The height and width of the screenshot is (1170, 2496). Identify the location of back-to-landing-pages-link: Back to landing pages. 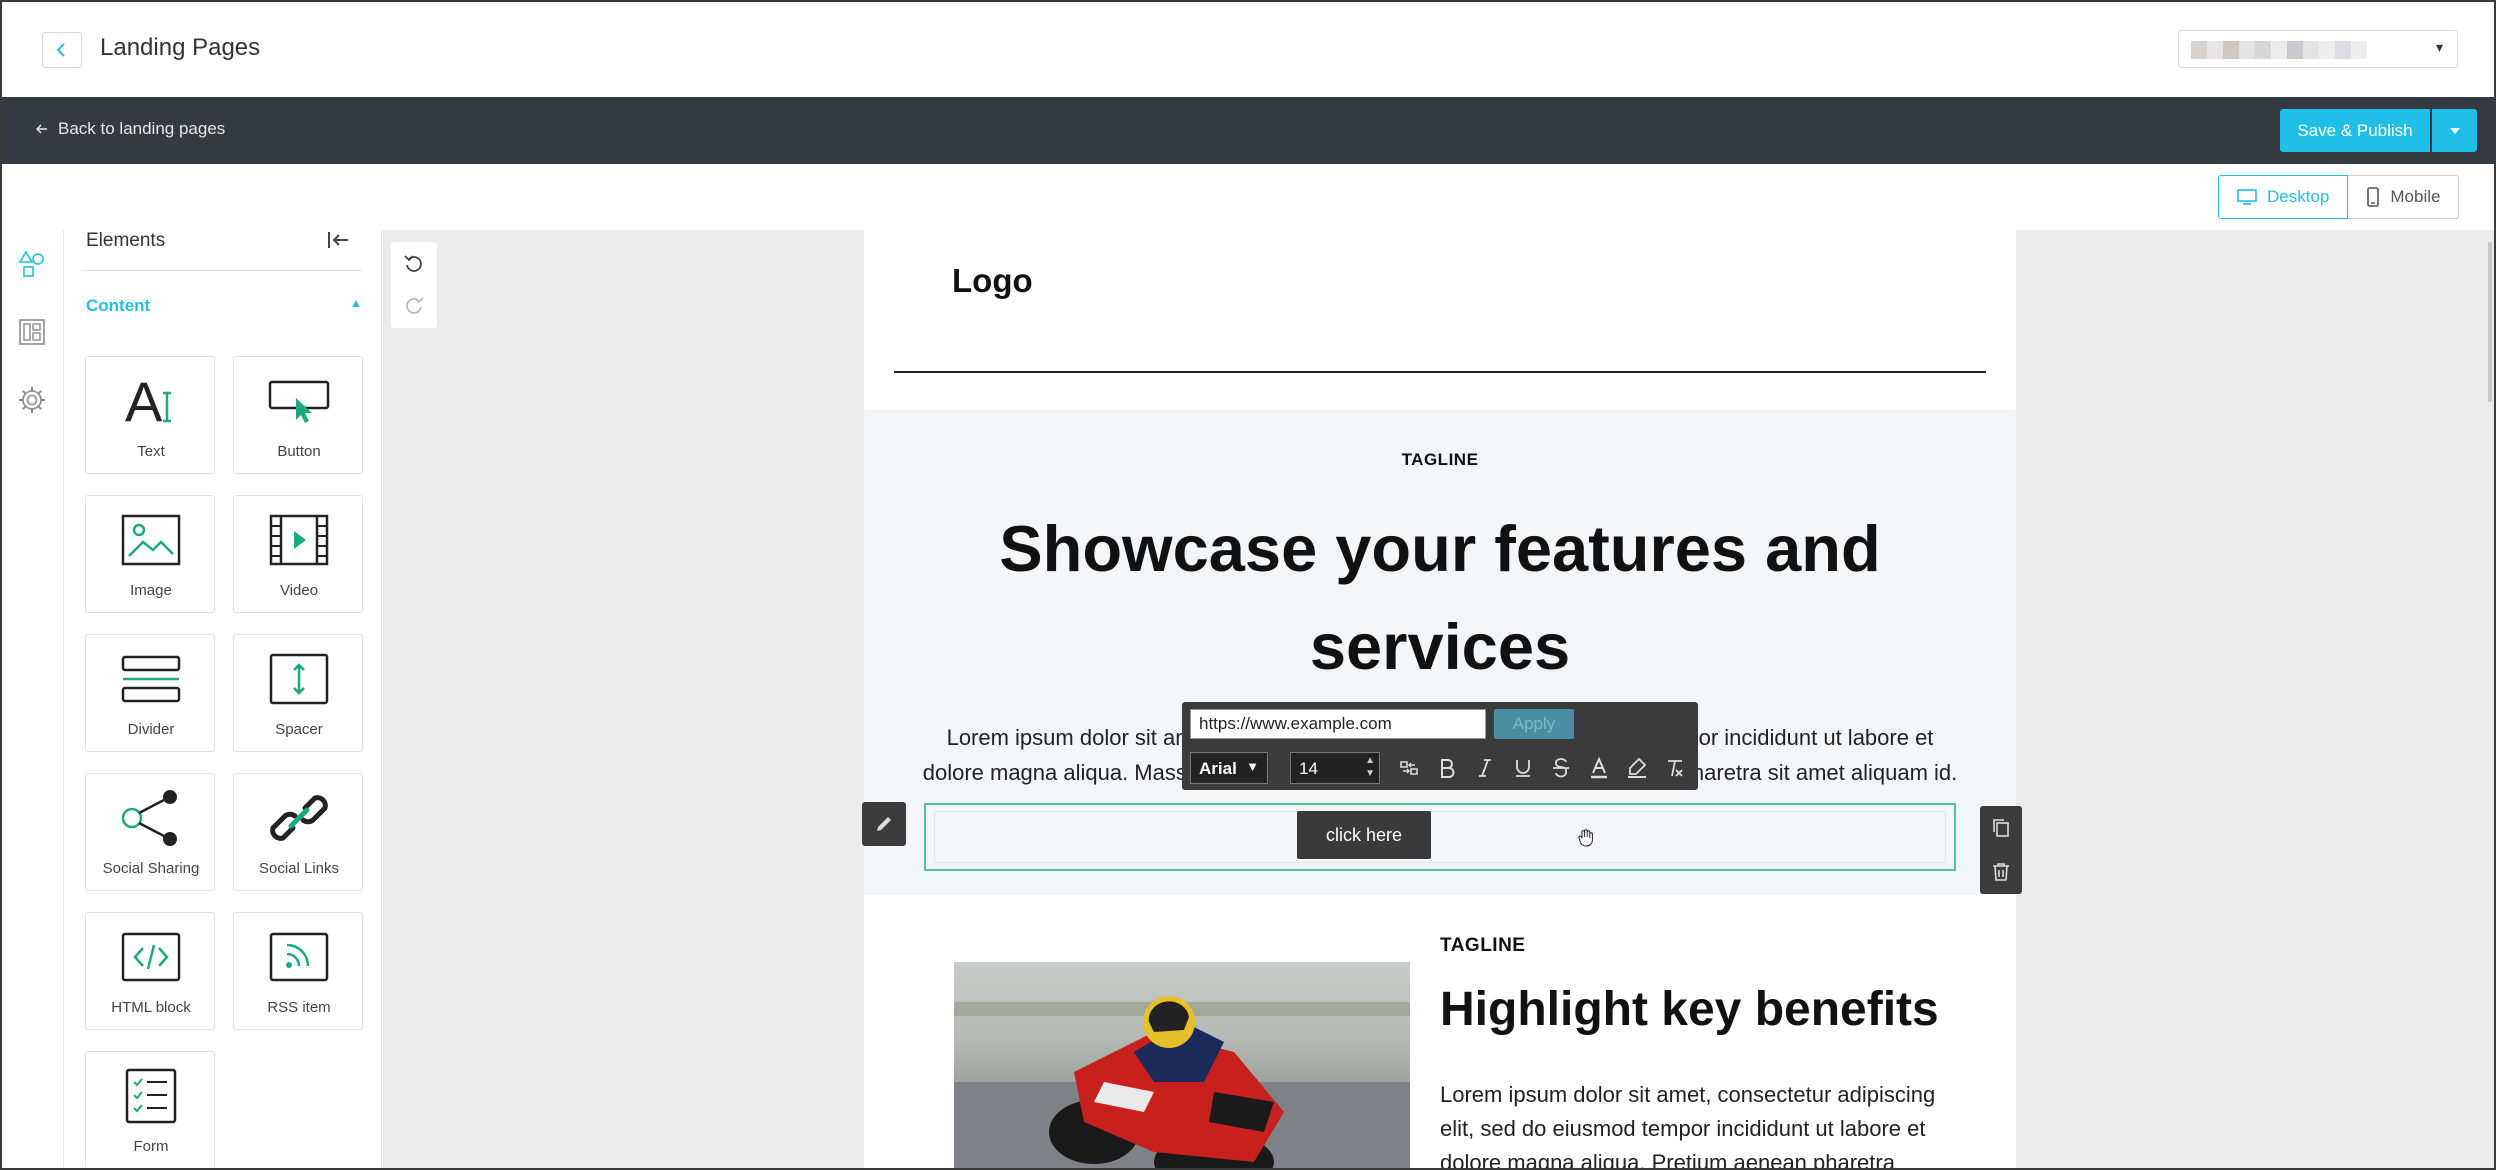
(130, 129).